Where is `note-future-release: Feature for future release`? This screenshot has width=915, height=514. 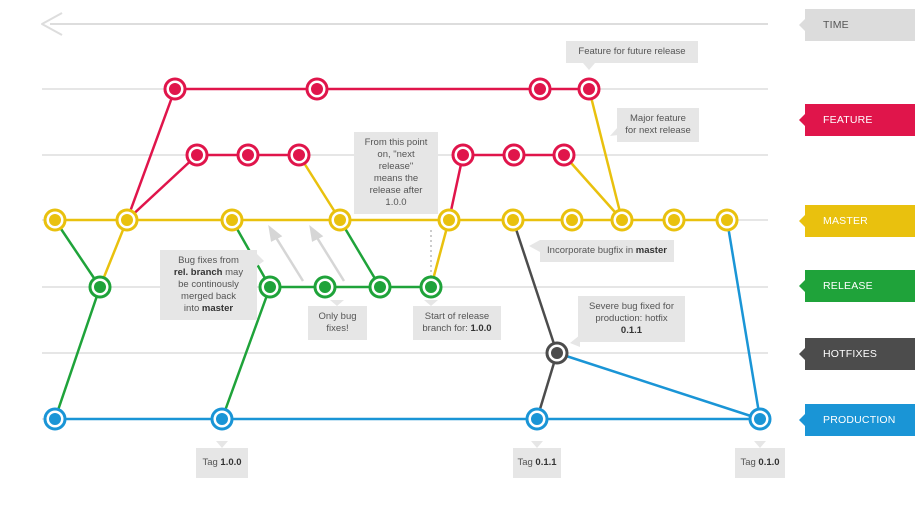
note-future-release: Feature for future release is located at coordinates (632, 52).